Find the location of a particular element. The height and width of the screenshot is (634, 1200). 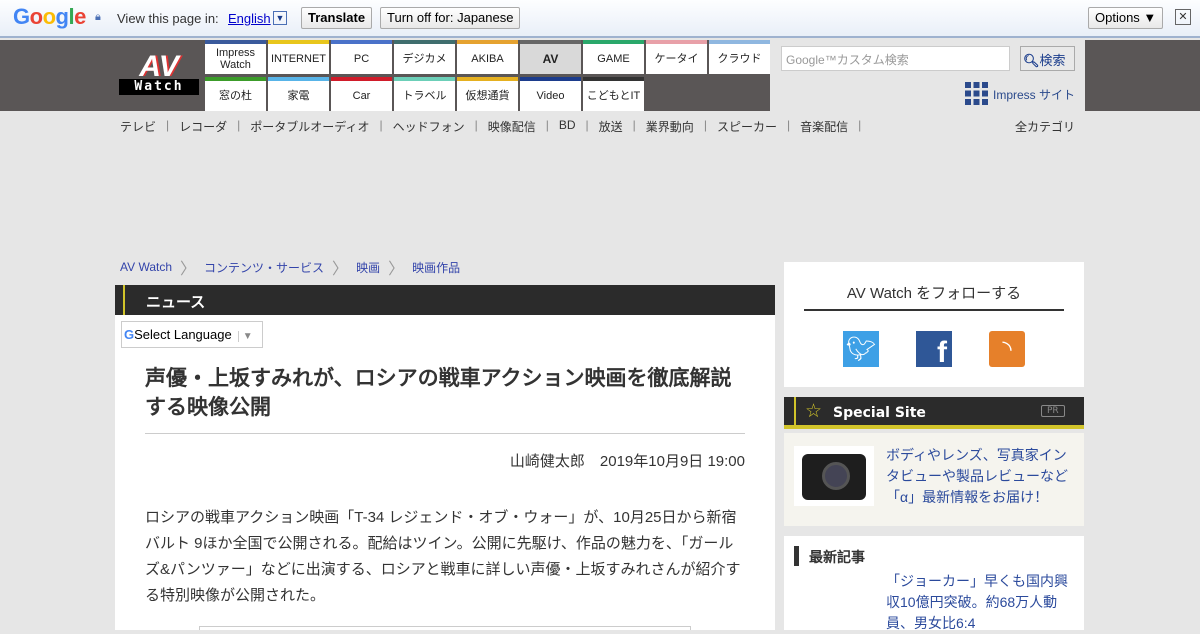

language-dropdown-icon: ▼ is located at coordinates (280, 18).